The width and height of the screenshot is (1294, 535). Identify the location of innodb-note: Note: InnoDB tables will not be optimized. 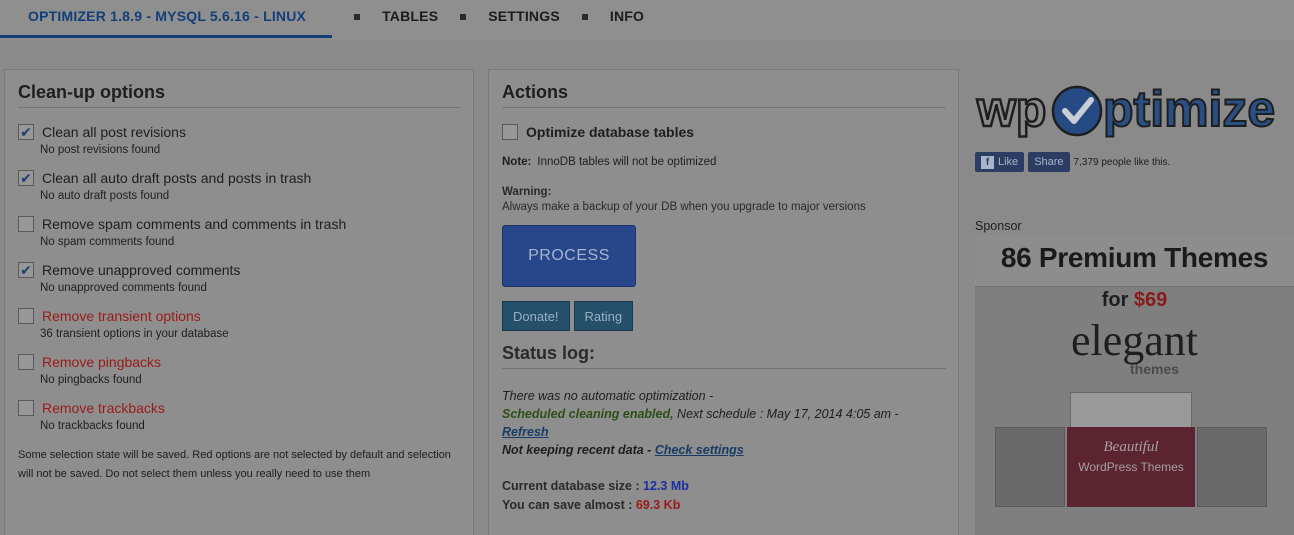
(724, 162).